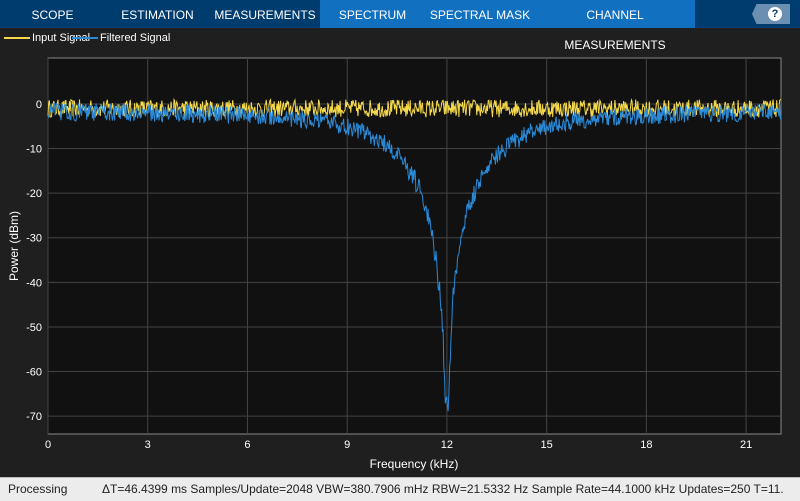  Describe the element at coordinates (39, 105) in the screenshot. I see `y-tick-label: 0` at that location.